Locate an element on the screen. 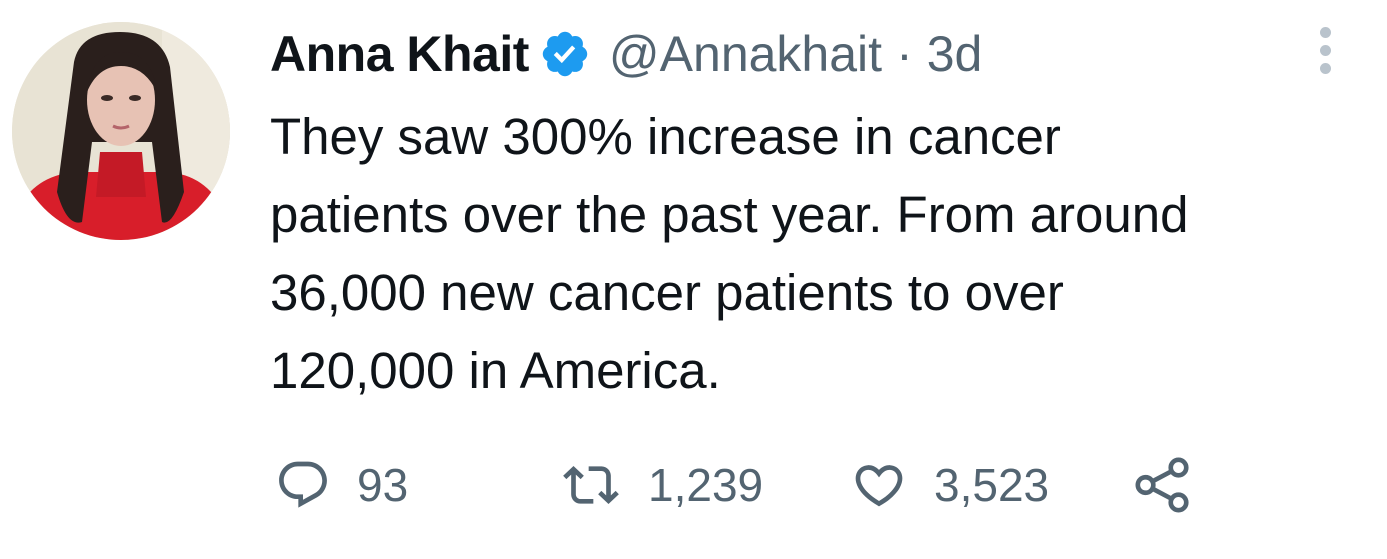 Image resolution: width=1387 pixels, height=559 pixels. author-avatar is located at coordinates (121, 131).